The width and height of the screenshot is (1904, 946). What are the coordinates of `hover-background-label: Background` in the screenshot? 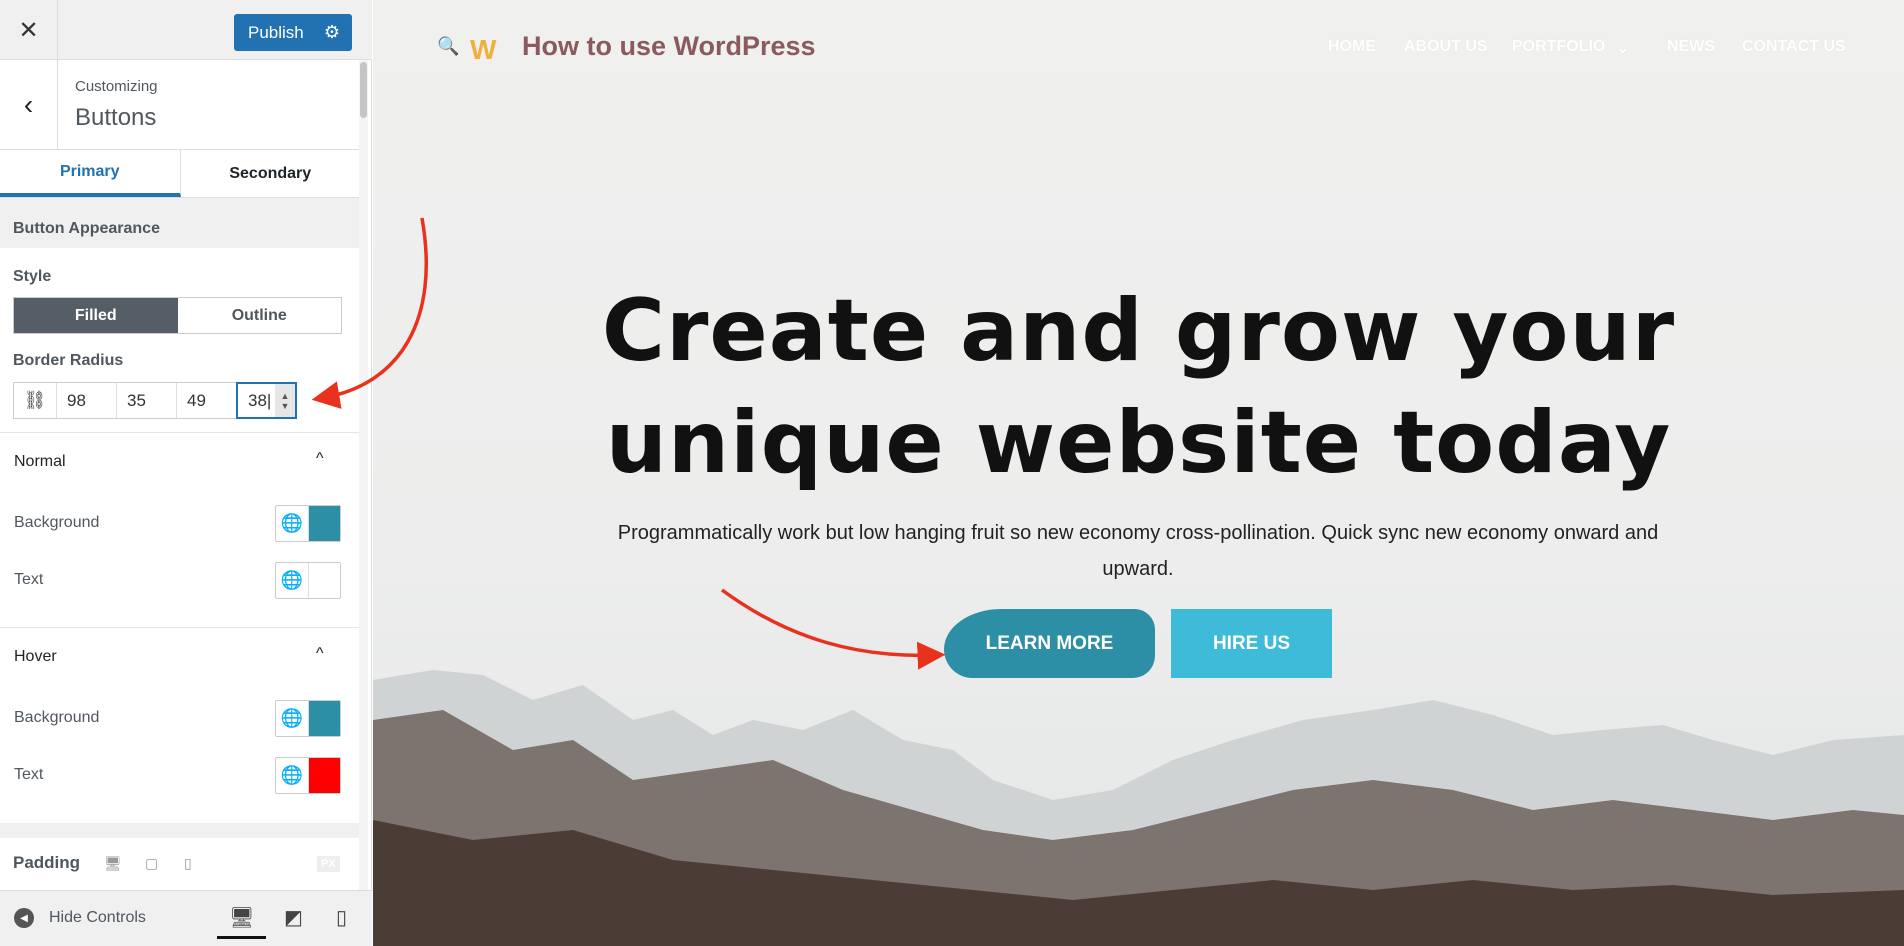 It's located at (57, 717).